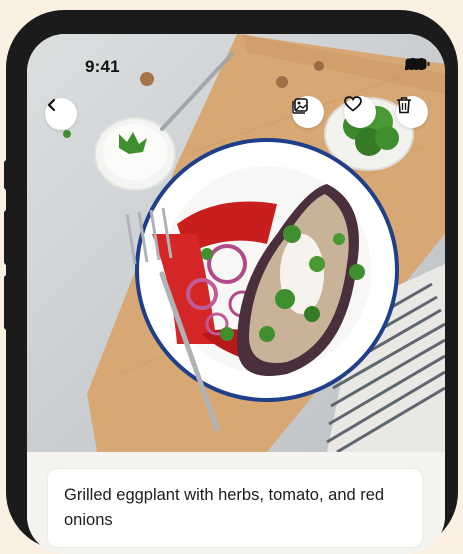 Image resolution: width=463 pixels, height=554 pixels. I want to click on delete-button, so click(412, 112).